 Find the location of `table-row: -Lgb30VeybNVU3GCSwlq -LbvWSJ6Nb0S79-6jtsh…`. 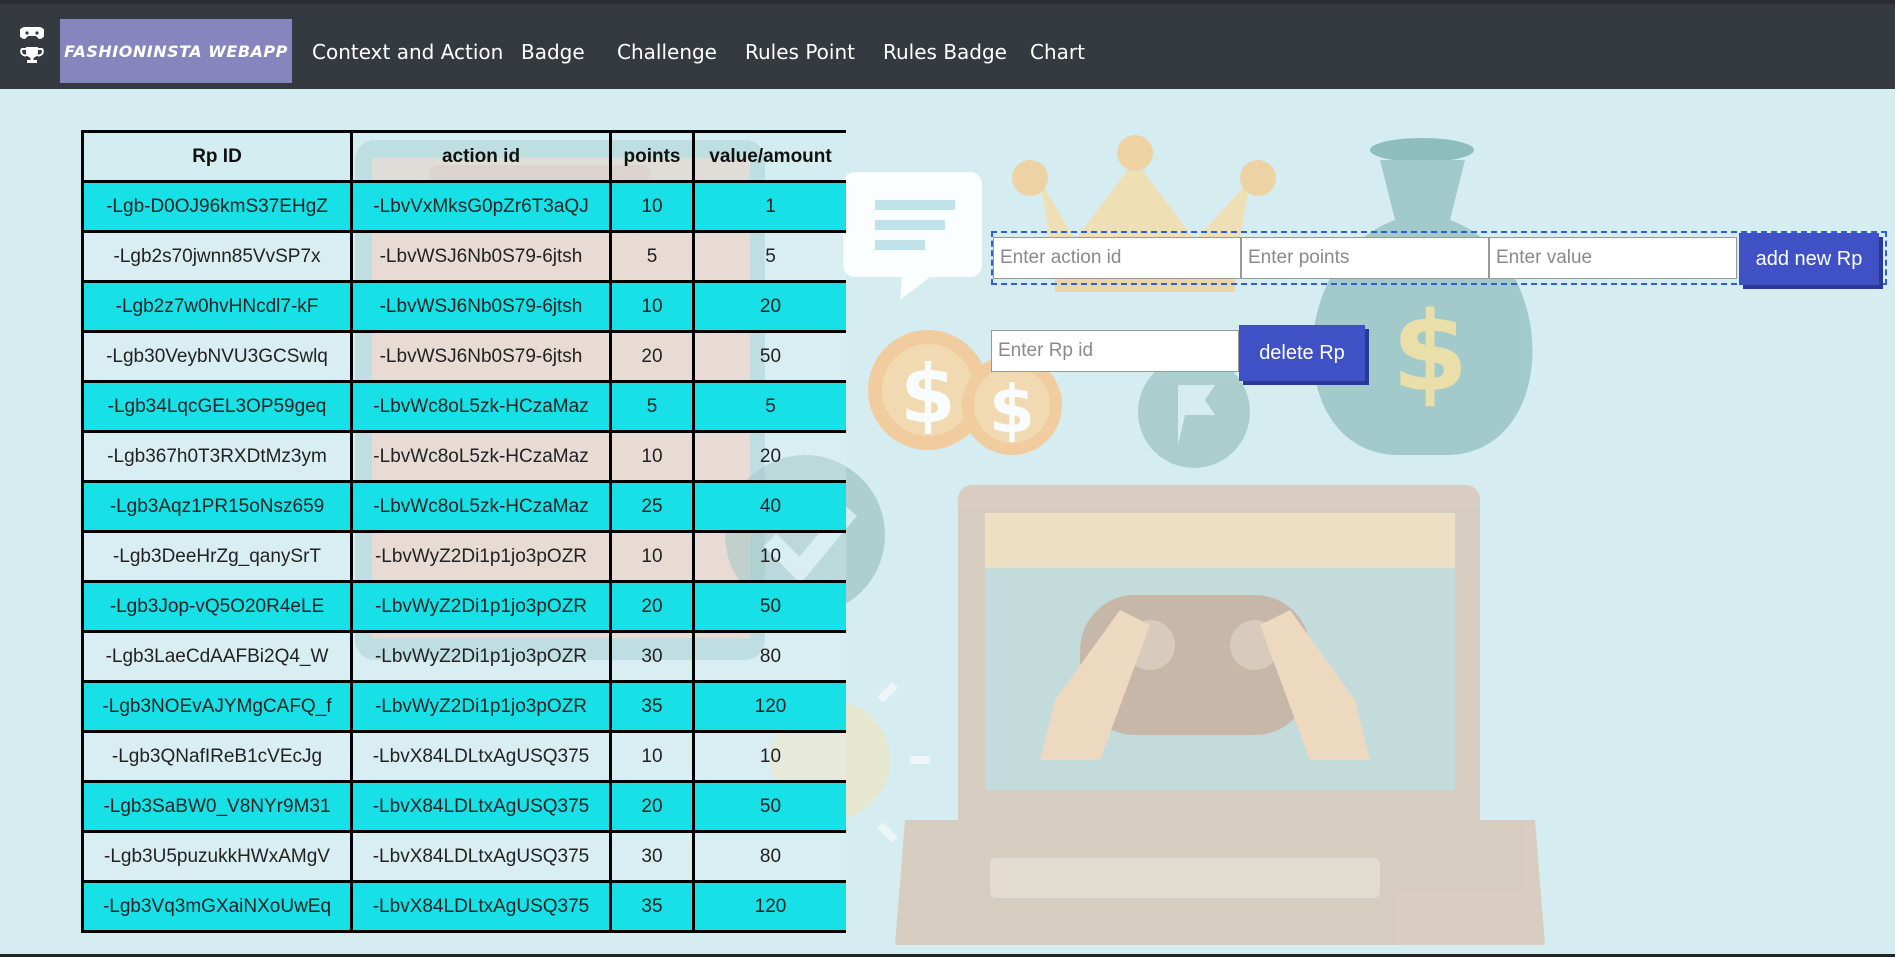

table-row: -Lgb30VeybNVU3GCSwlq -LbvWSJ6Nb0S79-6jtsh… is located at coordinates (463, 356).